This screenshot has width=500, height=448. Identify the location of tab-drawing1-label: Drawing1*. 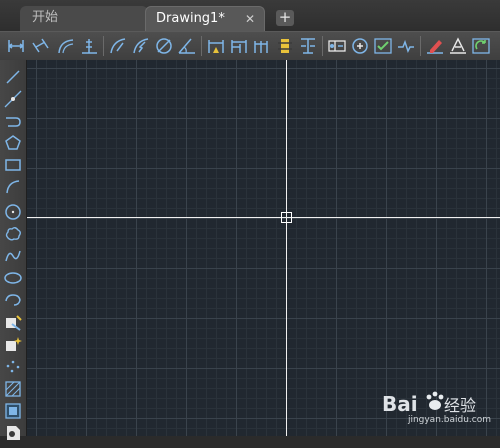
(190, 18).